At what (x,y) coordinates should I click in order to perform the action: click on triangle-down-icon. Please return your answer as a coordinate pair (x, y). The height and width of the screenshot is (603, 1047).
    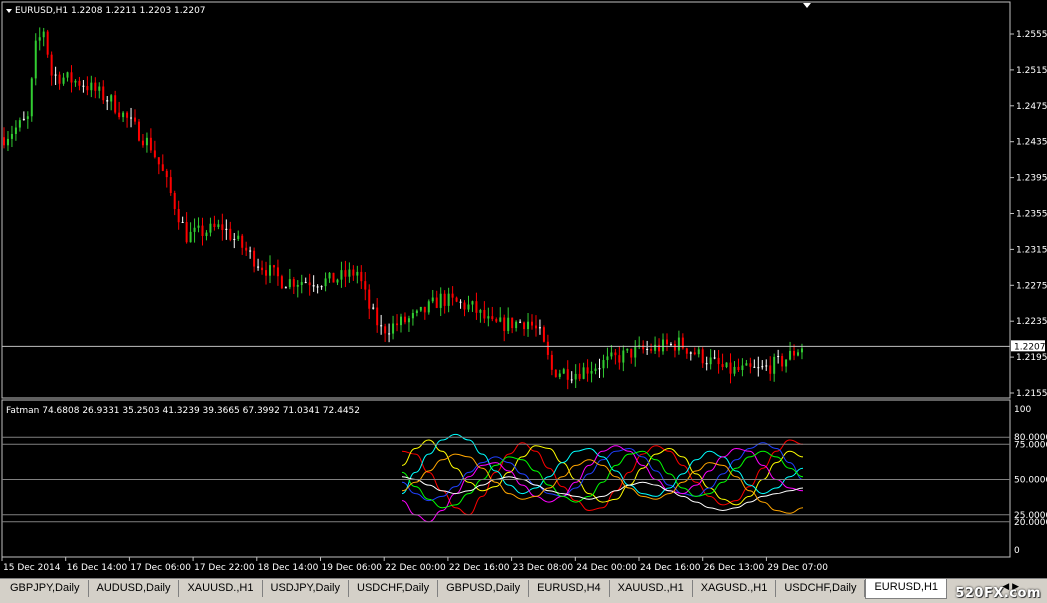
    Looking at the image, I should click on (9, 11).